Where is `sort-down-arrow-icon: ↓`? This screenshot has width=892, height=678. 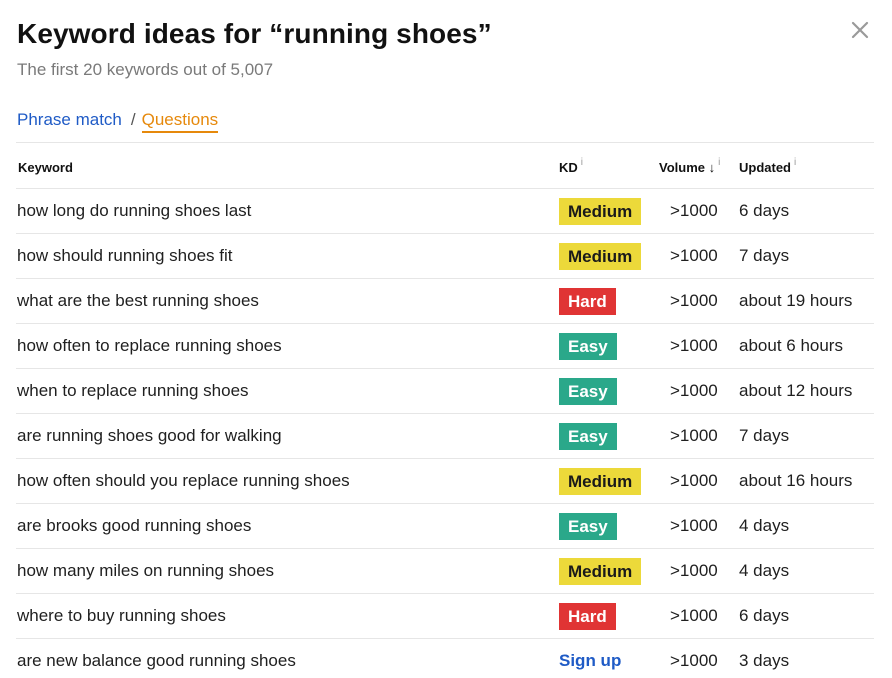 sort-down-arrow-icon: ↓ is located at coordinates (712, 167).